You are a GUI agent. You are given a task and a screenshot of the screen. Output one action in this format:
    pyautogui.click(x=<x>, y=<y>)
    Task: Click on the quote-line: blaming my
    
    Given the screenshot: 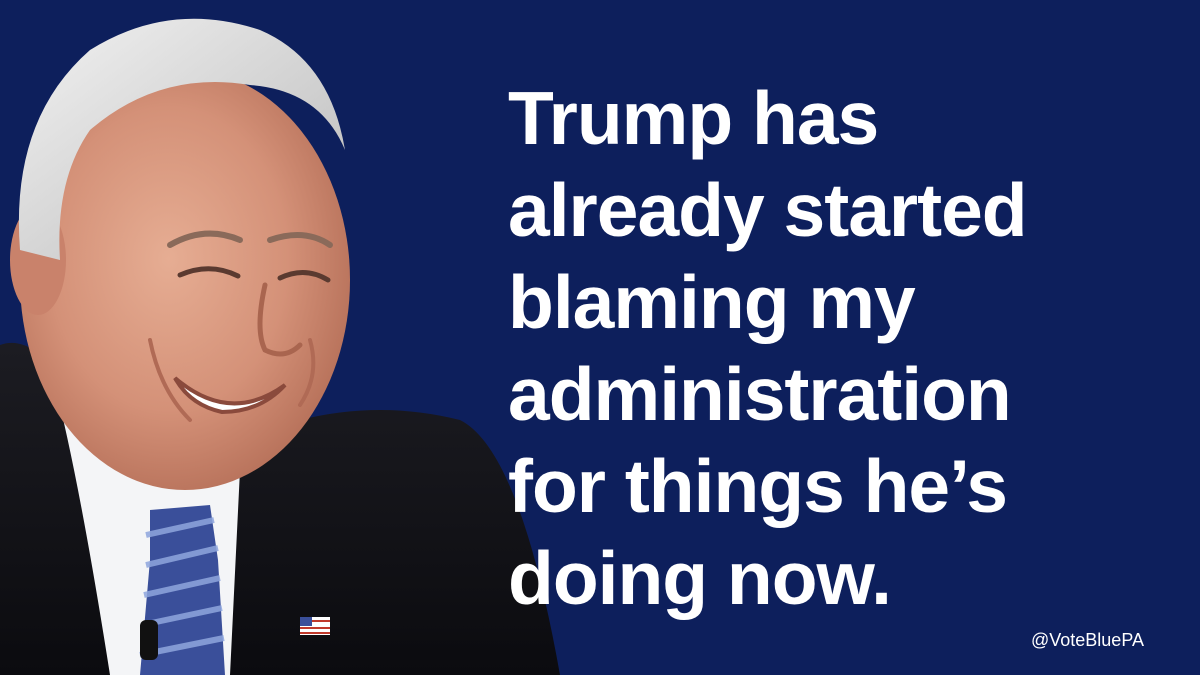 What is the action you would take?
    pyautogui.click(x=712, y=302)
    